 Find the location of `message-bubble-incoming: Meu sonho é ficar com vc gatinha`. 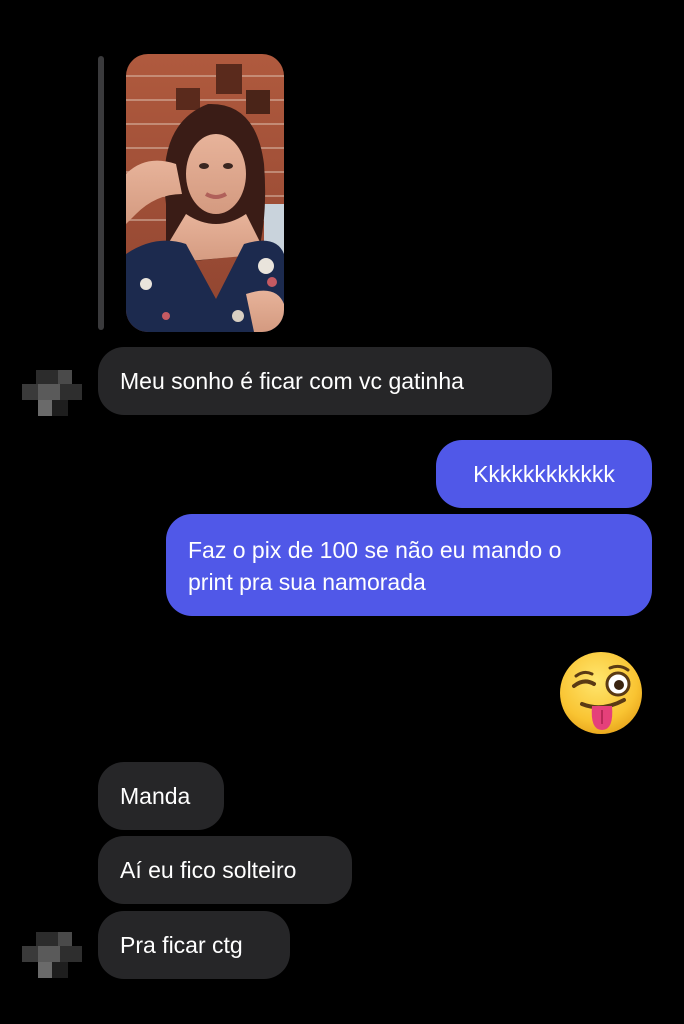

message-bubble-incoming: Meu sonho é ficar com vc gatinha is located at coordinates (325, 381).